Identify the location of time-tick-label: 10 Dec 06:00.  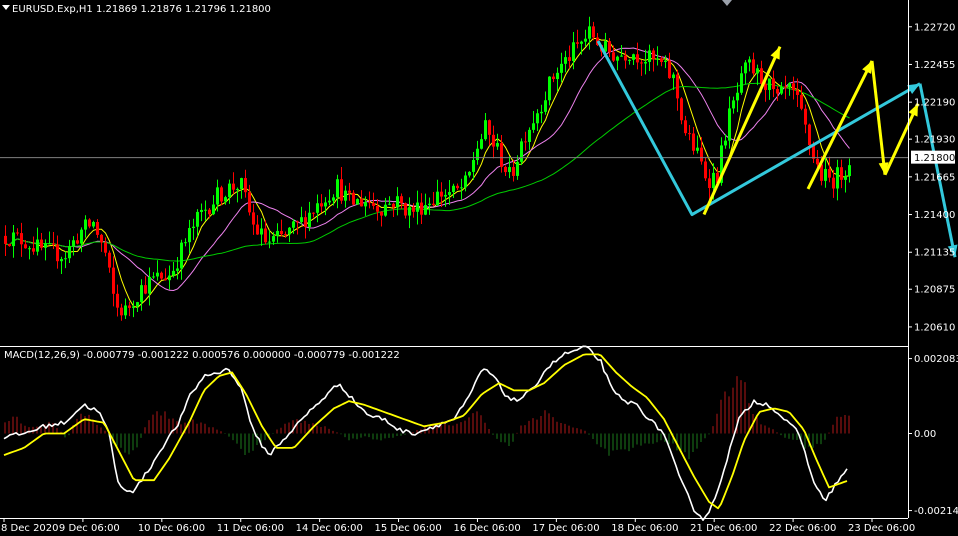
(171, 528).